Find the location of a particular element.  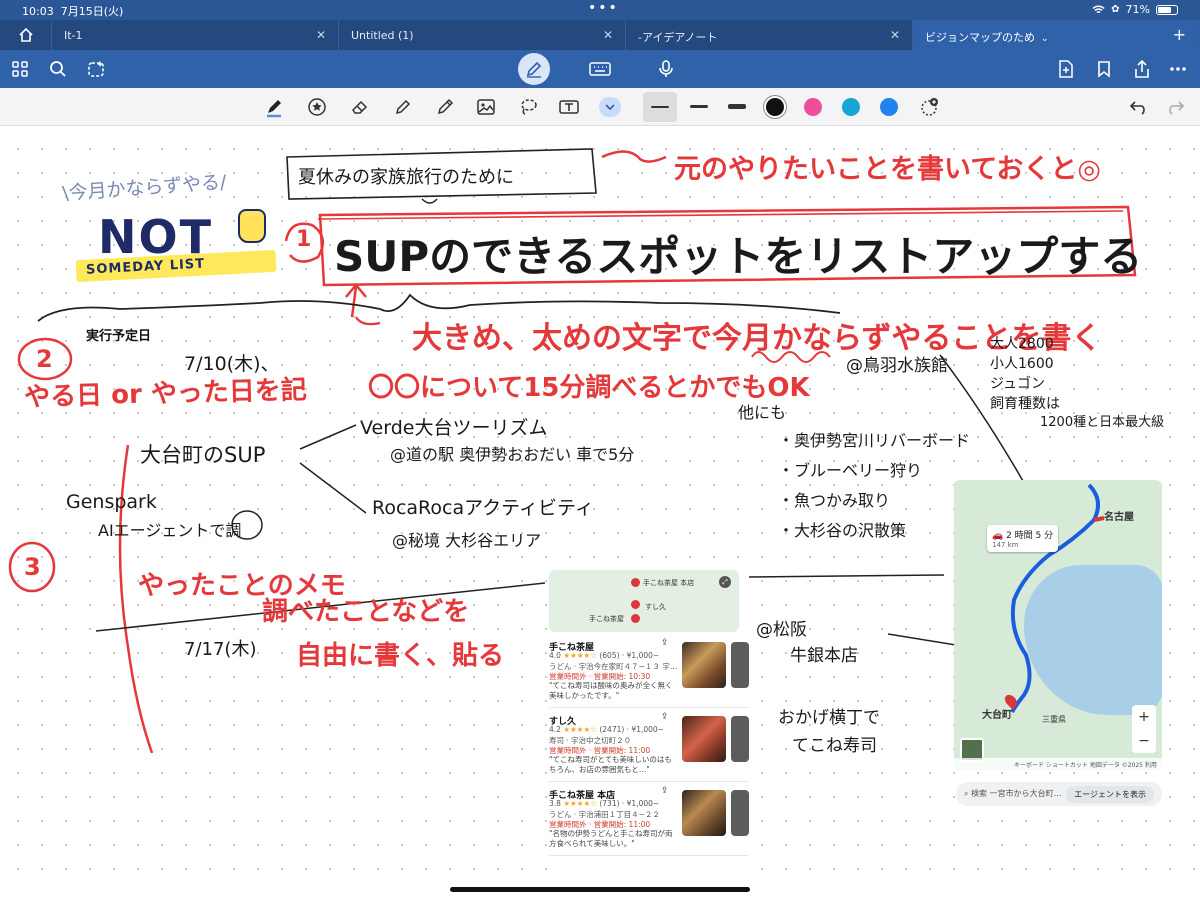

color-swatch-black is located at coordinates (775, 107).